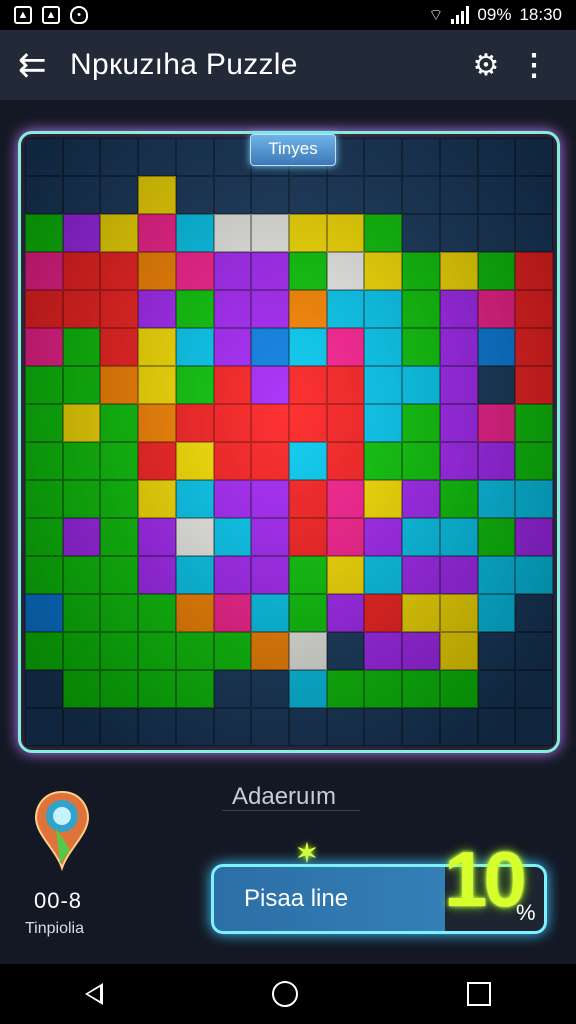  Describe the element at coordinates (93, 994) in the screenshot. I see `nav-back-icon` at that location.